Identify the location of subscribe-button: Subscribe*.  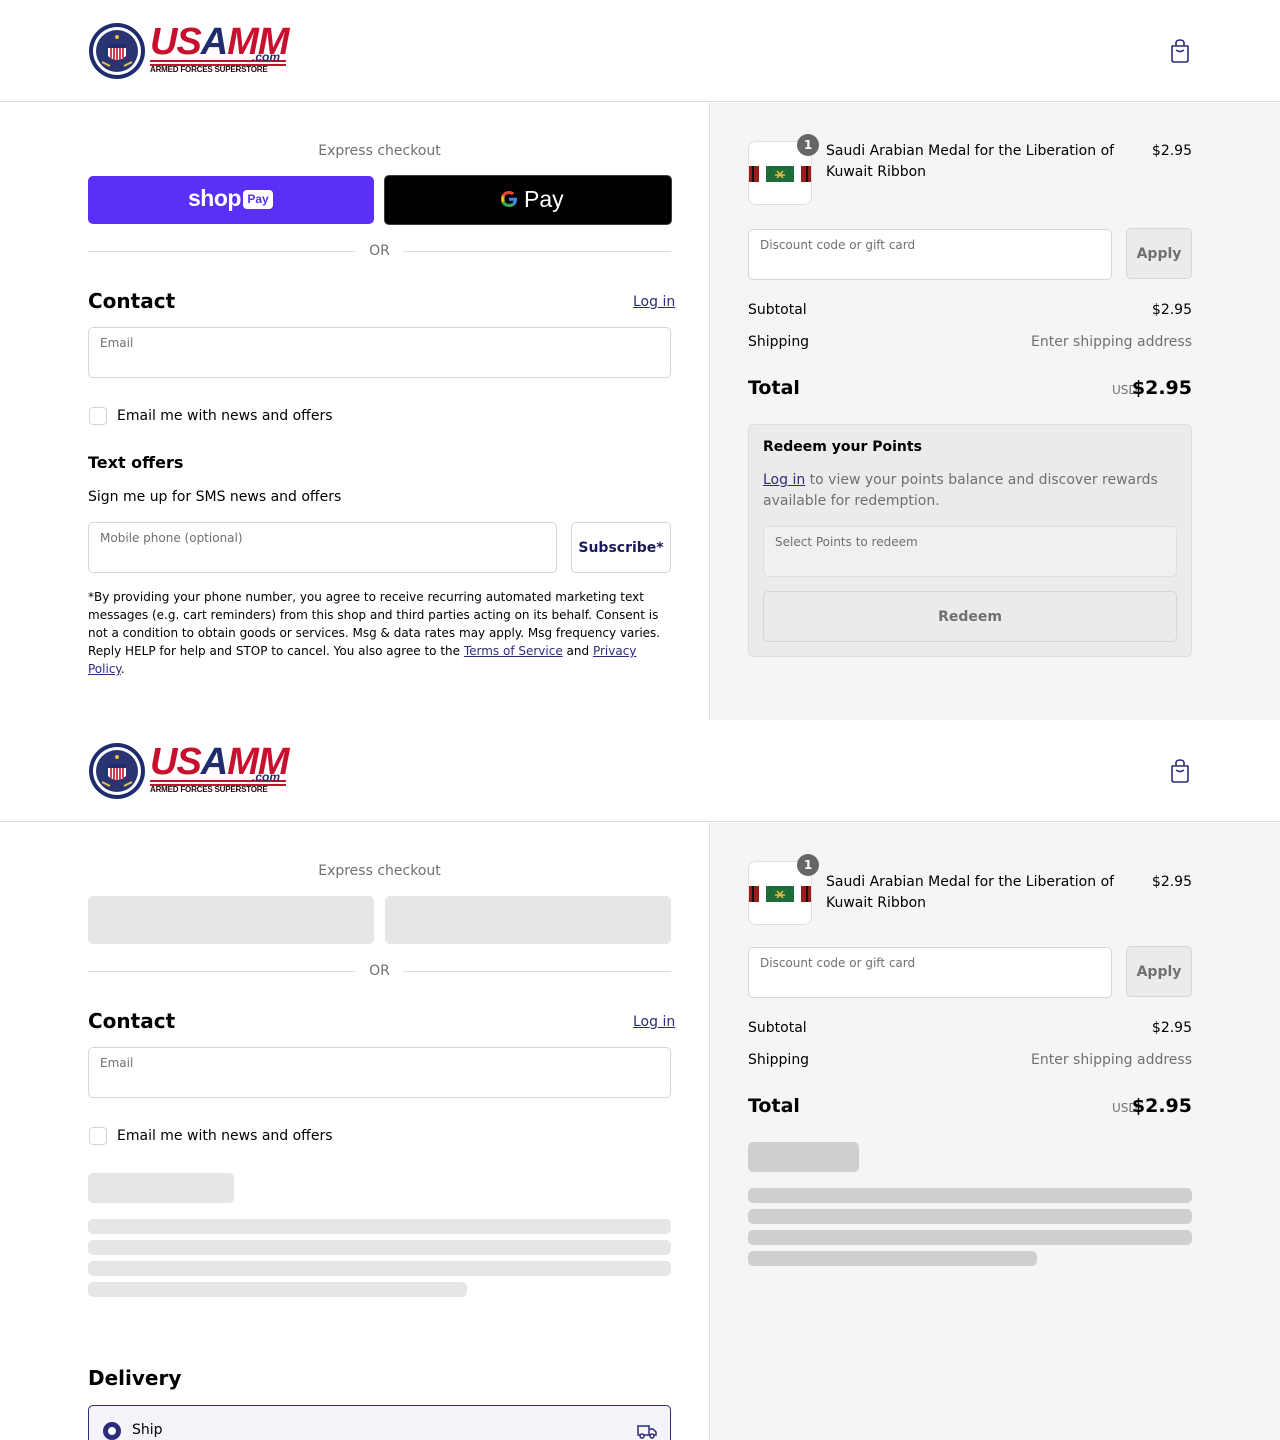
(621, 547).